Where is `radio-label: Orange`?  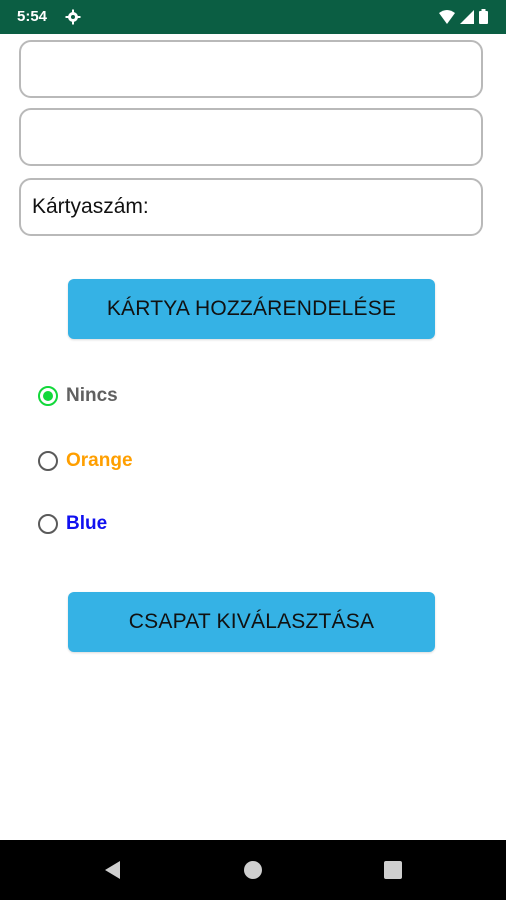 radio-label: Orange is located at coordinates (99, 460).